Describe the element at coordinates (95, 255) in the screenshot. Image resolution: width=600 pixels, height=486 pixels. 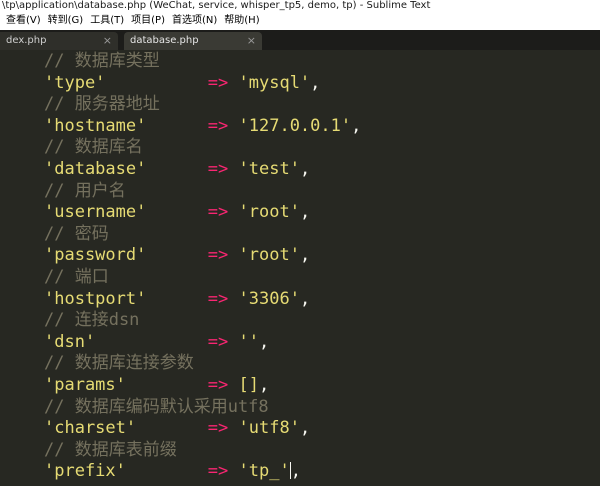
I see `config-key: 'password'` at that location.